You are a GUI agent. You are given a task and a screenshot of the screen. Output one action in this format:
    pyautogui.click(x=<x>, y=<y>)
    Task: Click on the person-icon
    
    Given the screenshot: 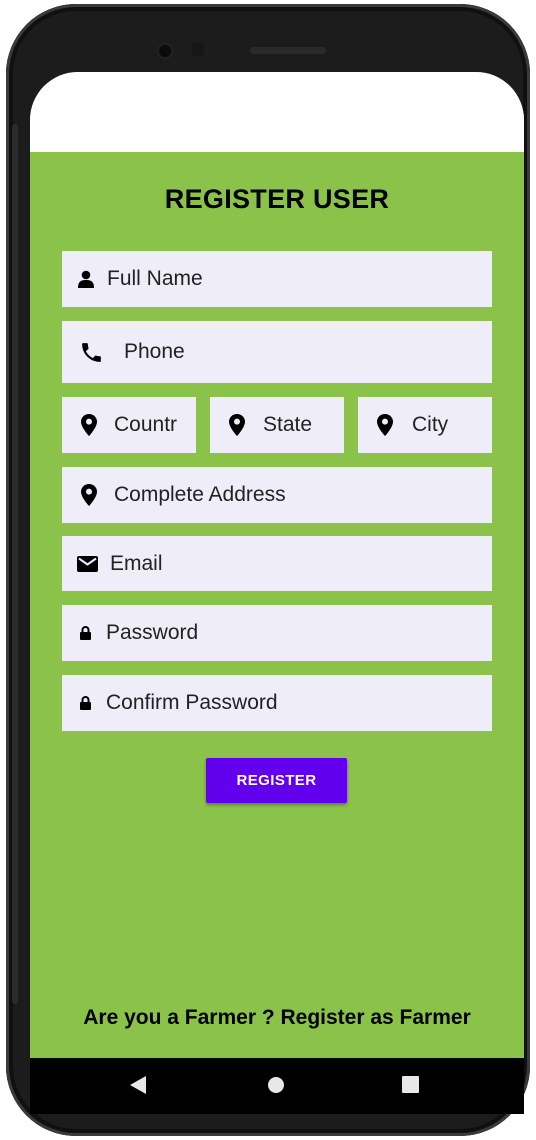 What is the action you would take?
    pyautogui.click(x=86, y=279)
    